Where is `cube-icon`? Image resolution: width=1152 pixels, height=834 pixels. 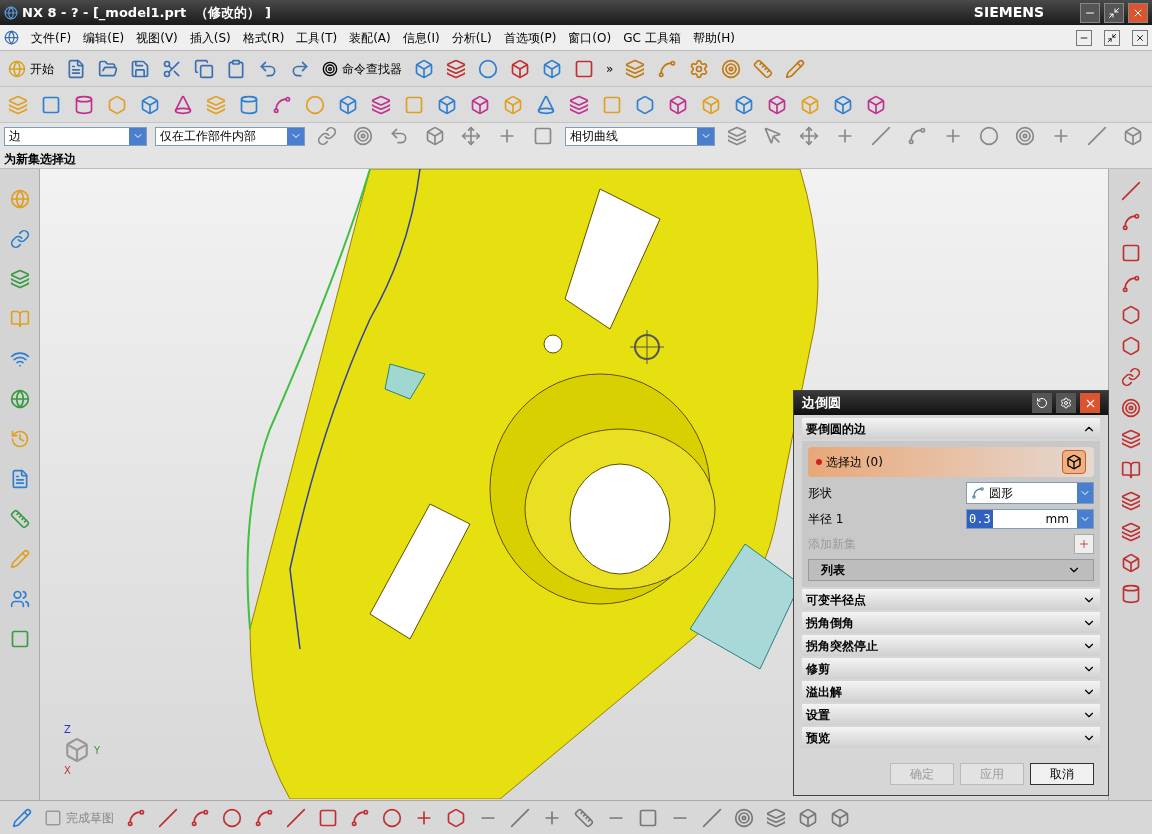
cube-icon is located at coordinates (1074, 462).